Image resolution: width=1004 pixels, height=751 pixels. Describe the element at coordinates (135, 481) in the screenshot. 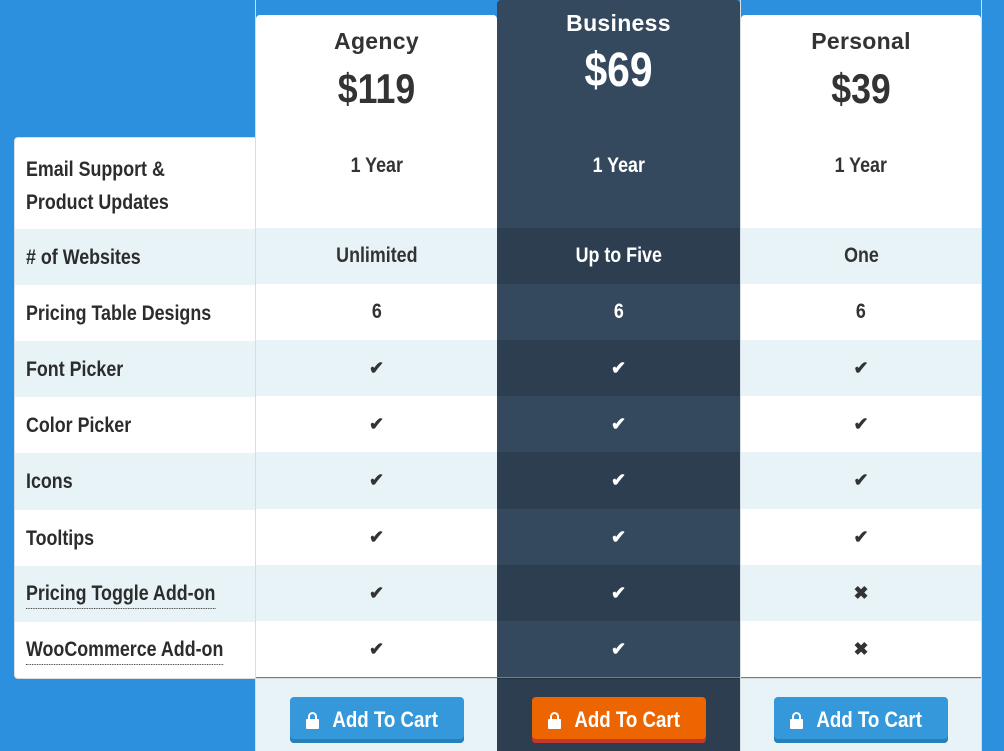

I see `feature-row: Icons` at that location.